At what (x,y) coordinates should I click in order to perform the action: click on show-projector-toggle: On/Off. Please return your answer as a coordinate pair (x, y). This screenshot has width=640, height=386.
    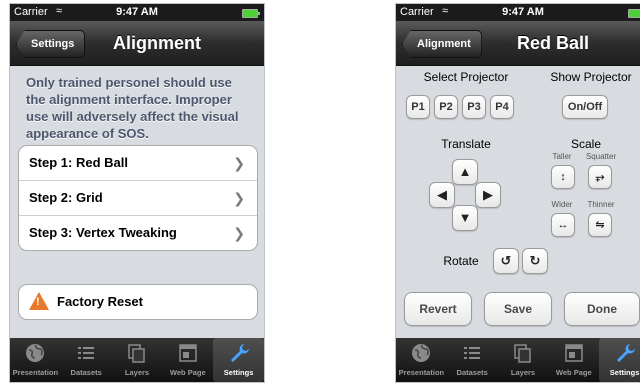
    Looking at the image, I should click on (585, 107).